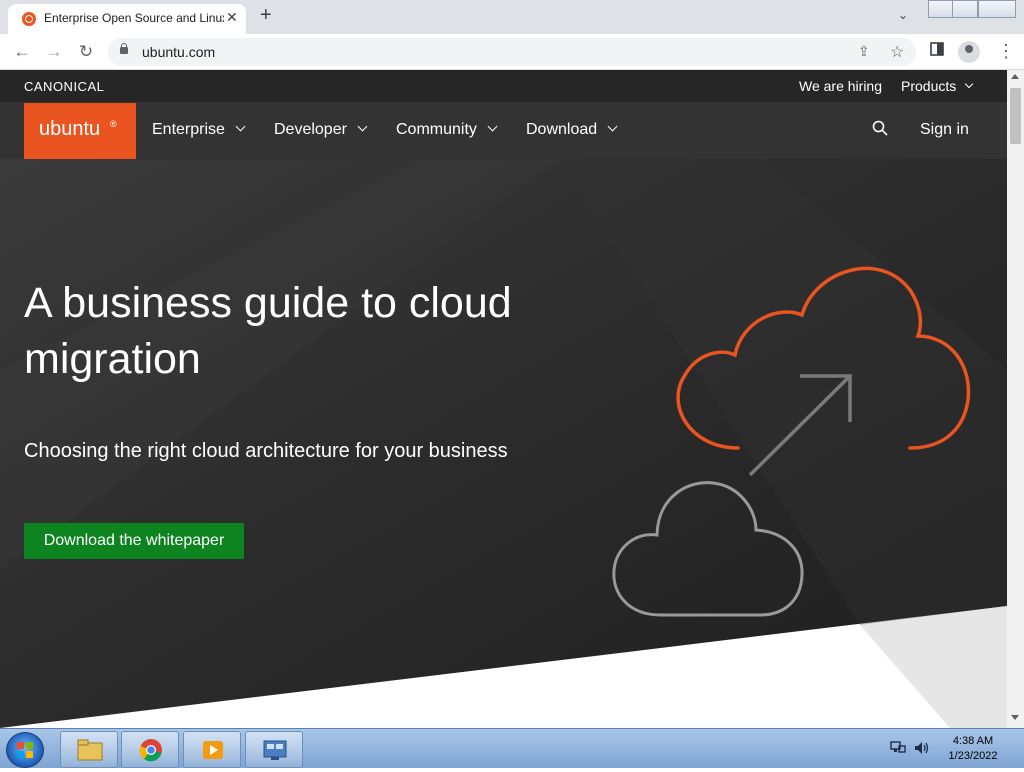  I want to click on taskbar-chrome, so click(150, 749).